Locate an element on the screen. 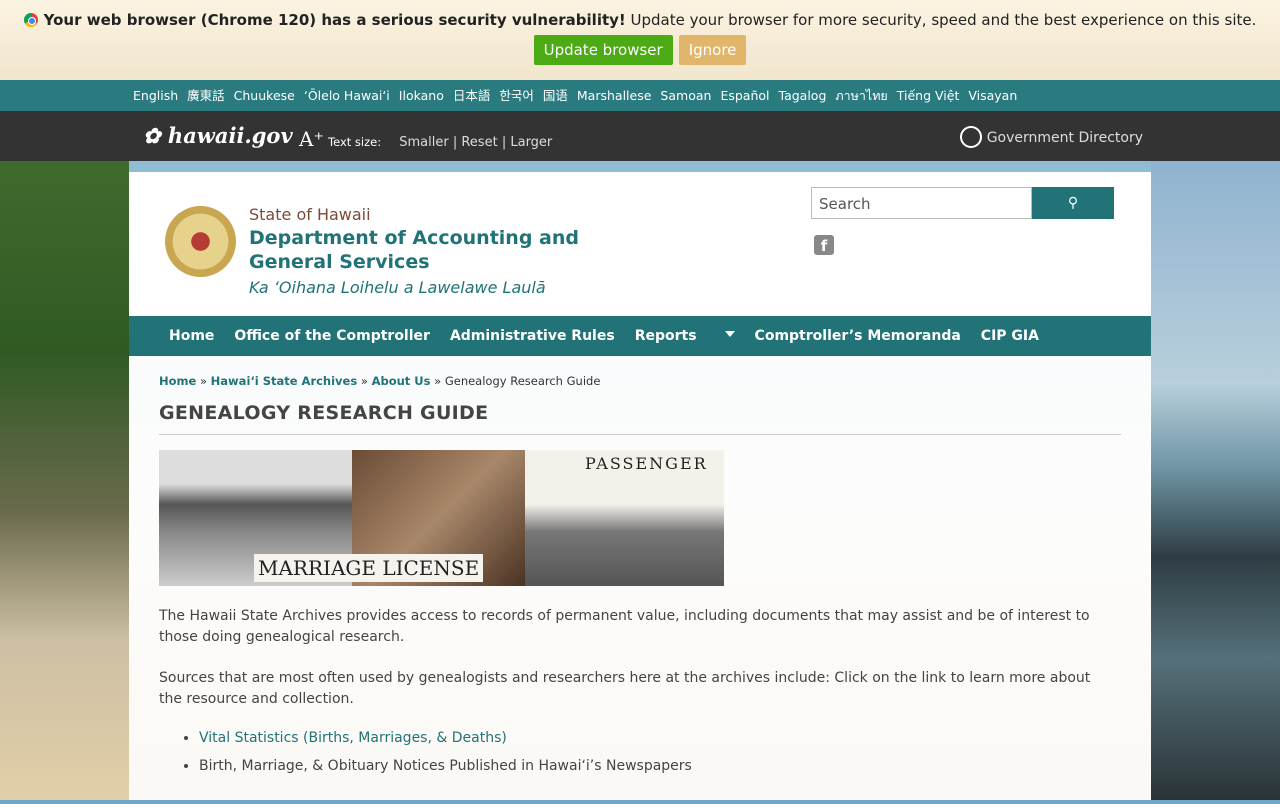 This screenshot has height=804, width=1280. lang-link: Visayan is located at coordinates (992, 95).